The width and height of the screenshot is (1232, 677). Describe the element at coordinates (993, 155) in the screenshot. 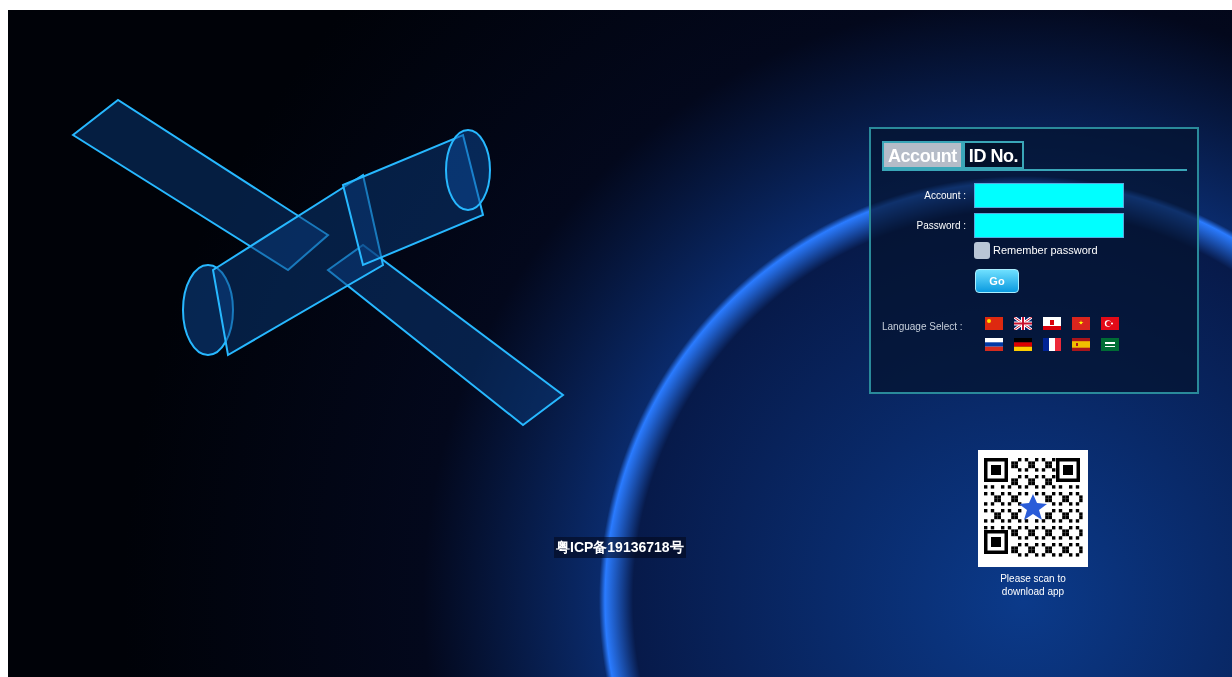

I see `login-tab: ID No.` at that location.